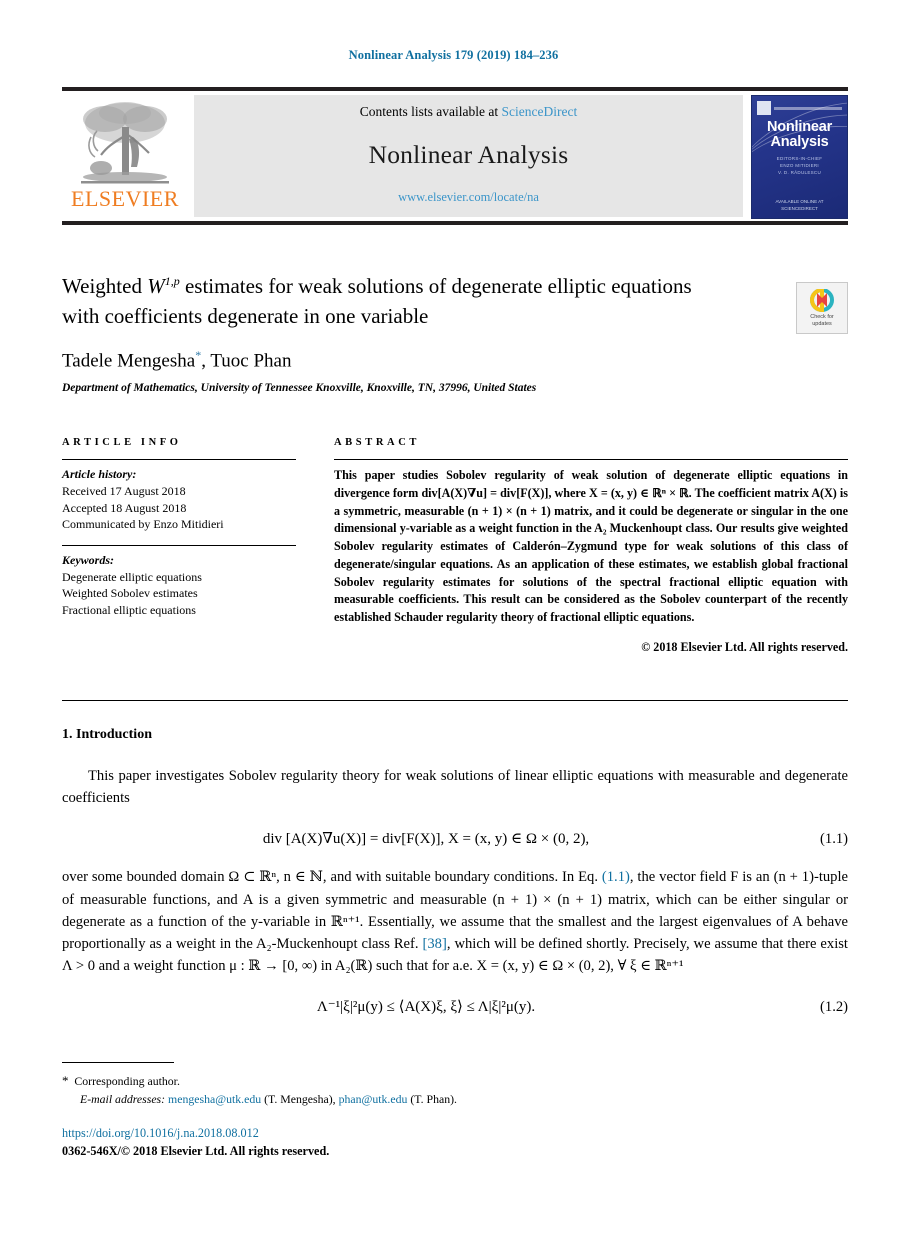  Describe the element at coordinates (373, 1099) in the screenshot. I see `email-link-phan: phan@utk.edu` at that location.